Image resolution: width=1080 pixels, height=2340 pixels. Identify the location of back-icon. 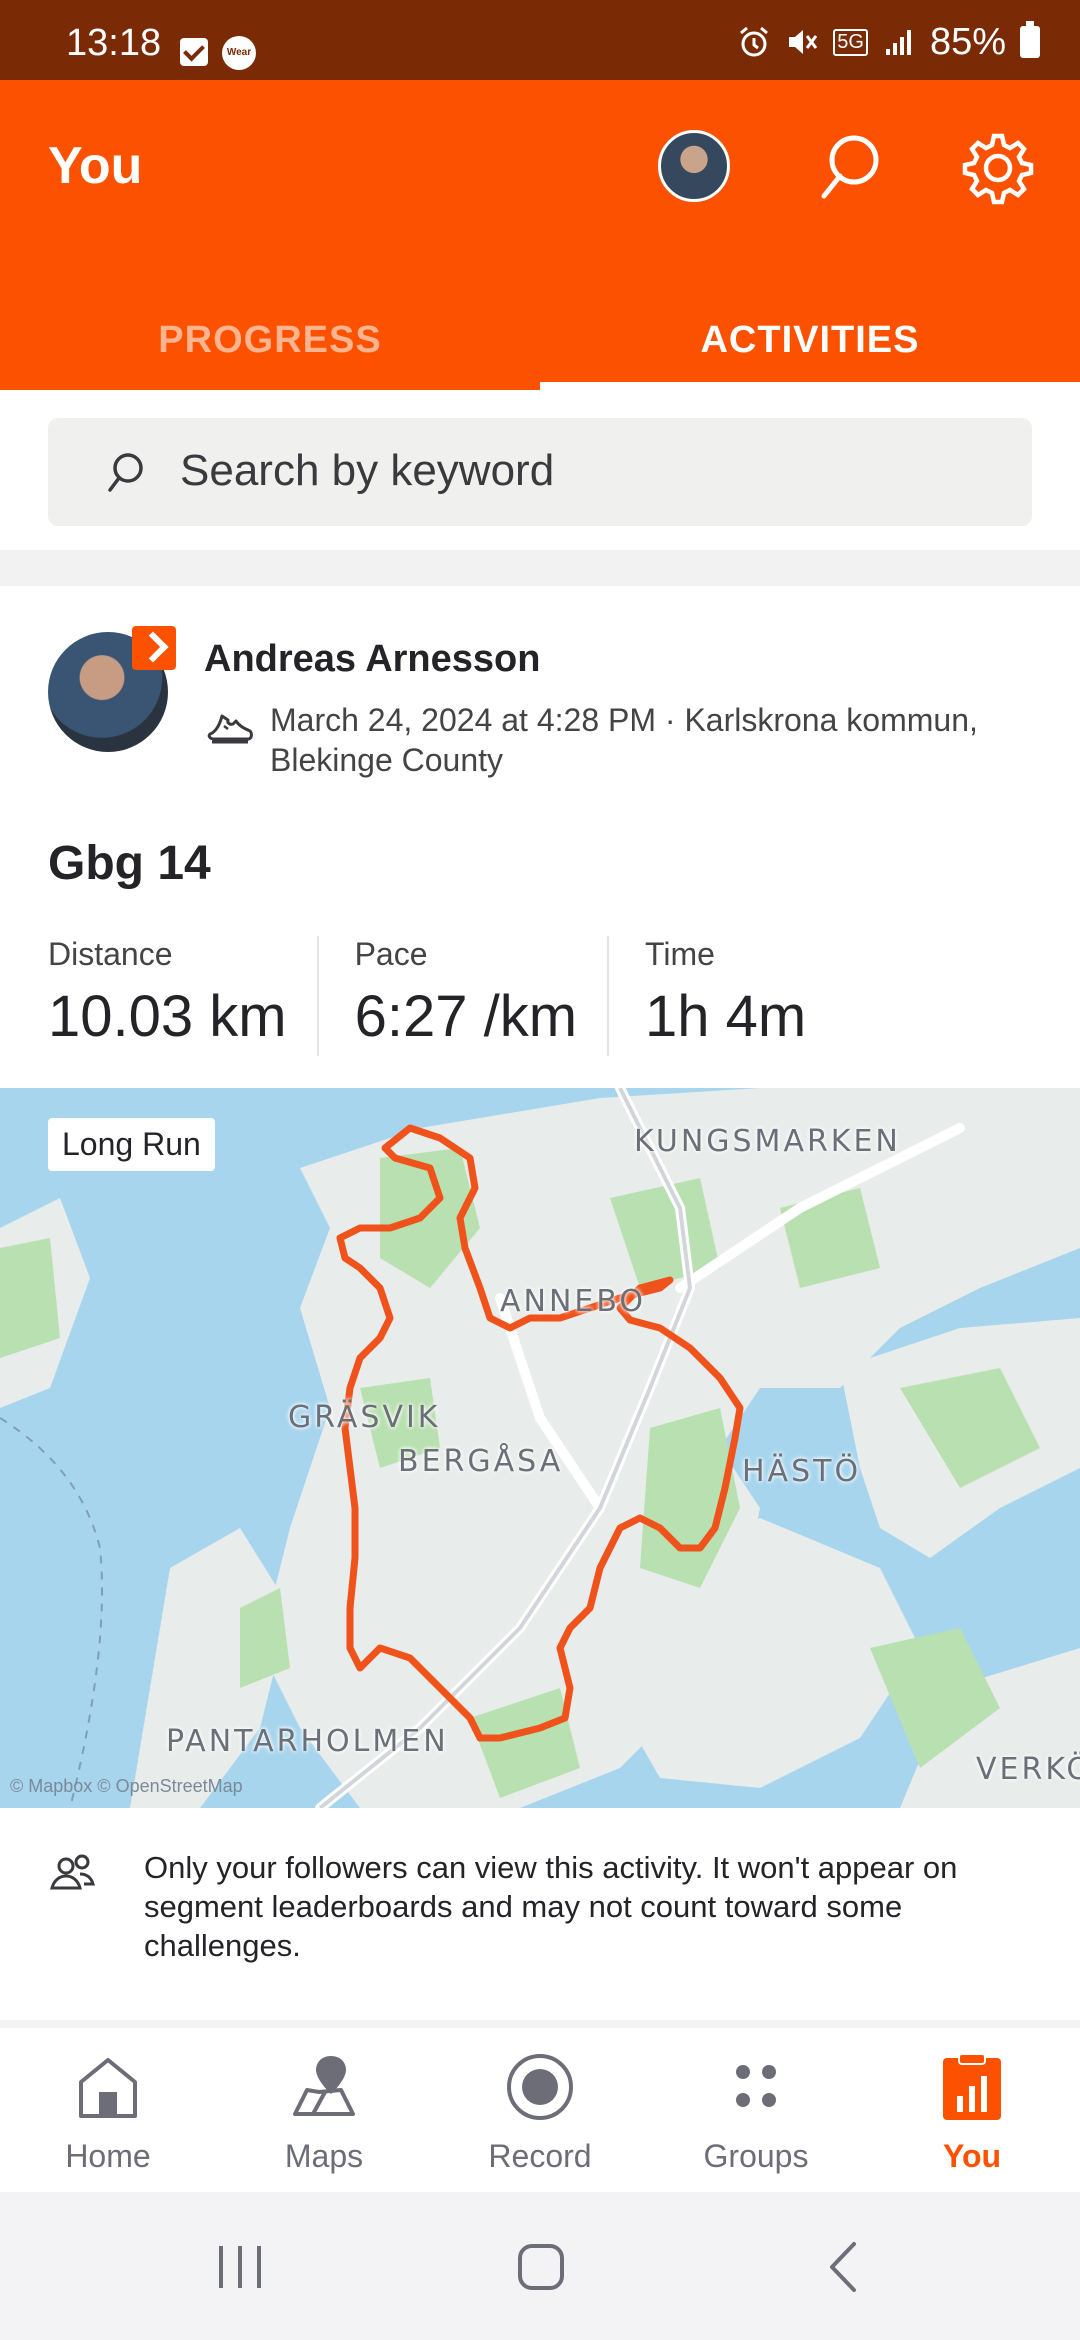
(845, 2267).